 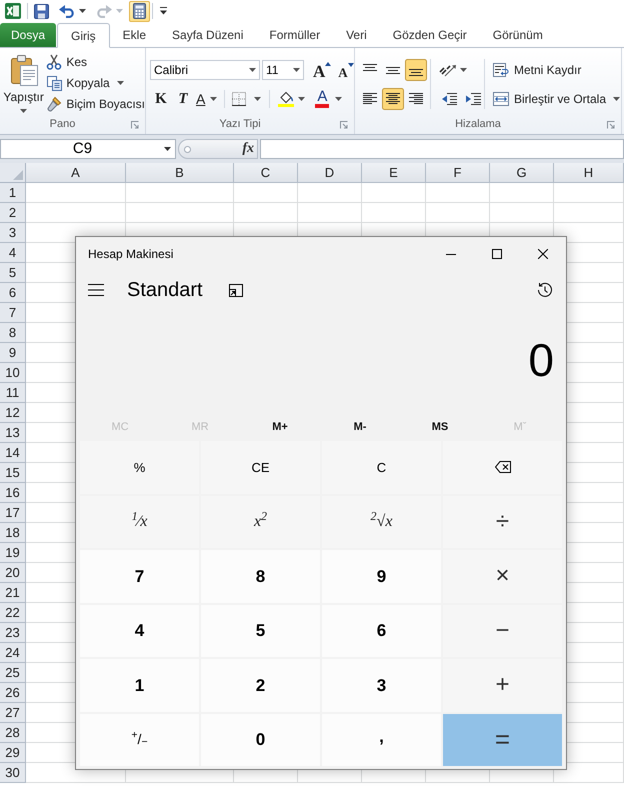 I want to click on row-header: 15, so click(x=13, y=473).